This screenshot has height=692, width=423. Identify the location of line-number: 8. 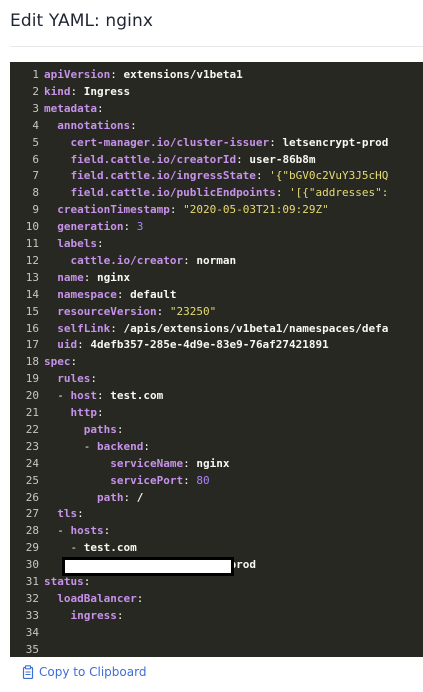
(35, 193).